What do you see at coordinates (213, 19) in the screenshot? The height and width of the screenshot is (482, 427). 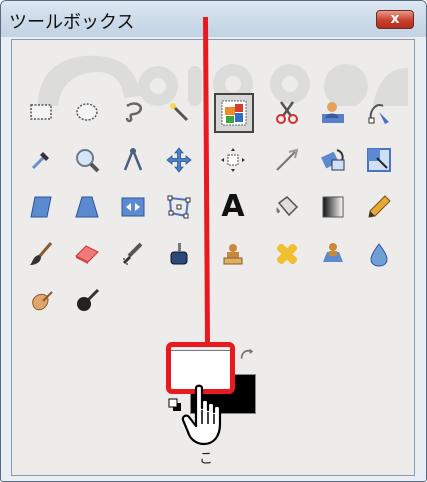 I see `title-bar: ツールボックス x` at bounding box center [213, 19].